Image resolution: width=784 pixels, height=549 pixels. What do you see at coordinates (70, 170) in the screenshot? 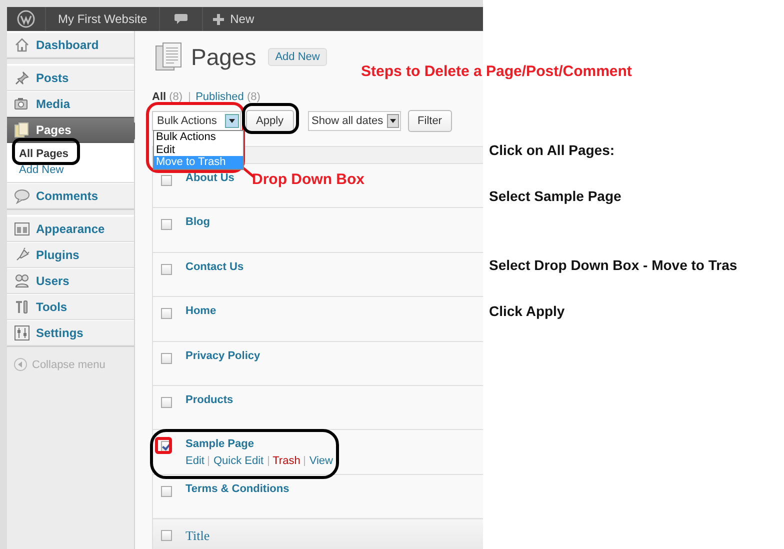
I see `submenu-item: Add New` at bounding box center [70, 170].